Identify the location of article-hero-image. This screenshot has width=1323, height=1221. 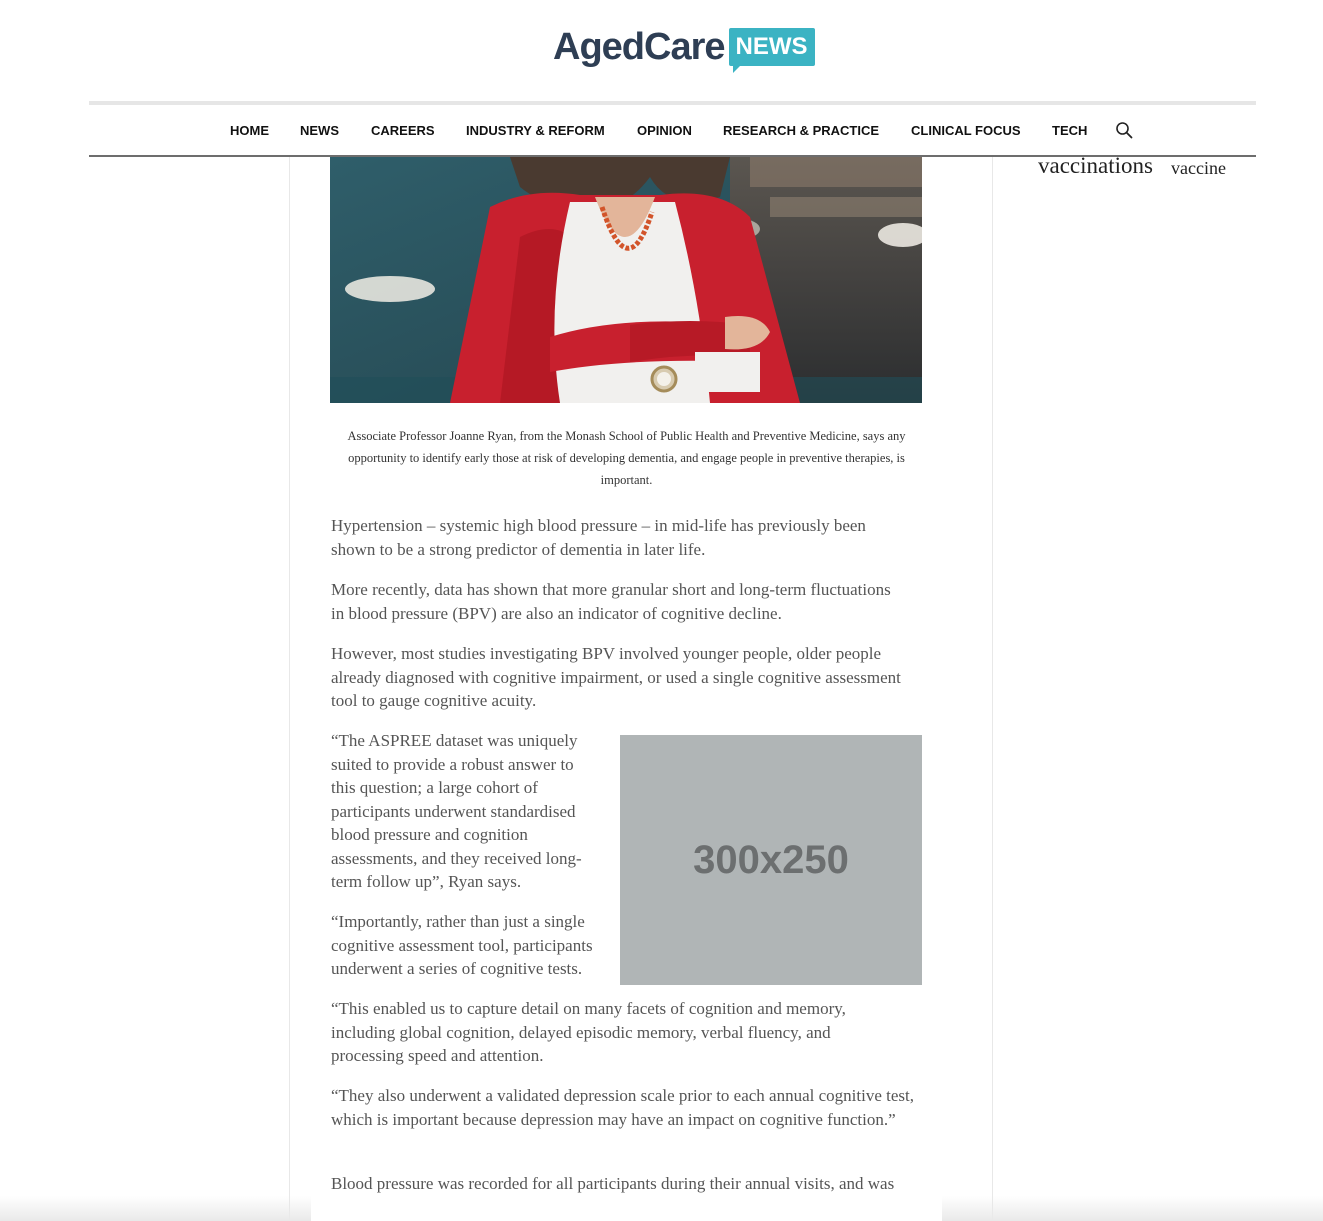
(626, 280).